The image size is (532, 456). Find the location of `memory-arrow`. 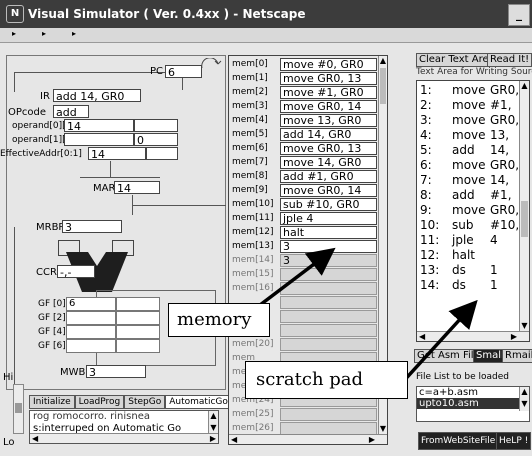

memory-arrow is located at coordinates (297, 277).